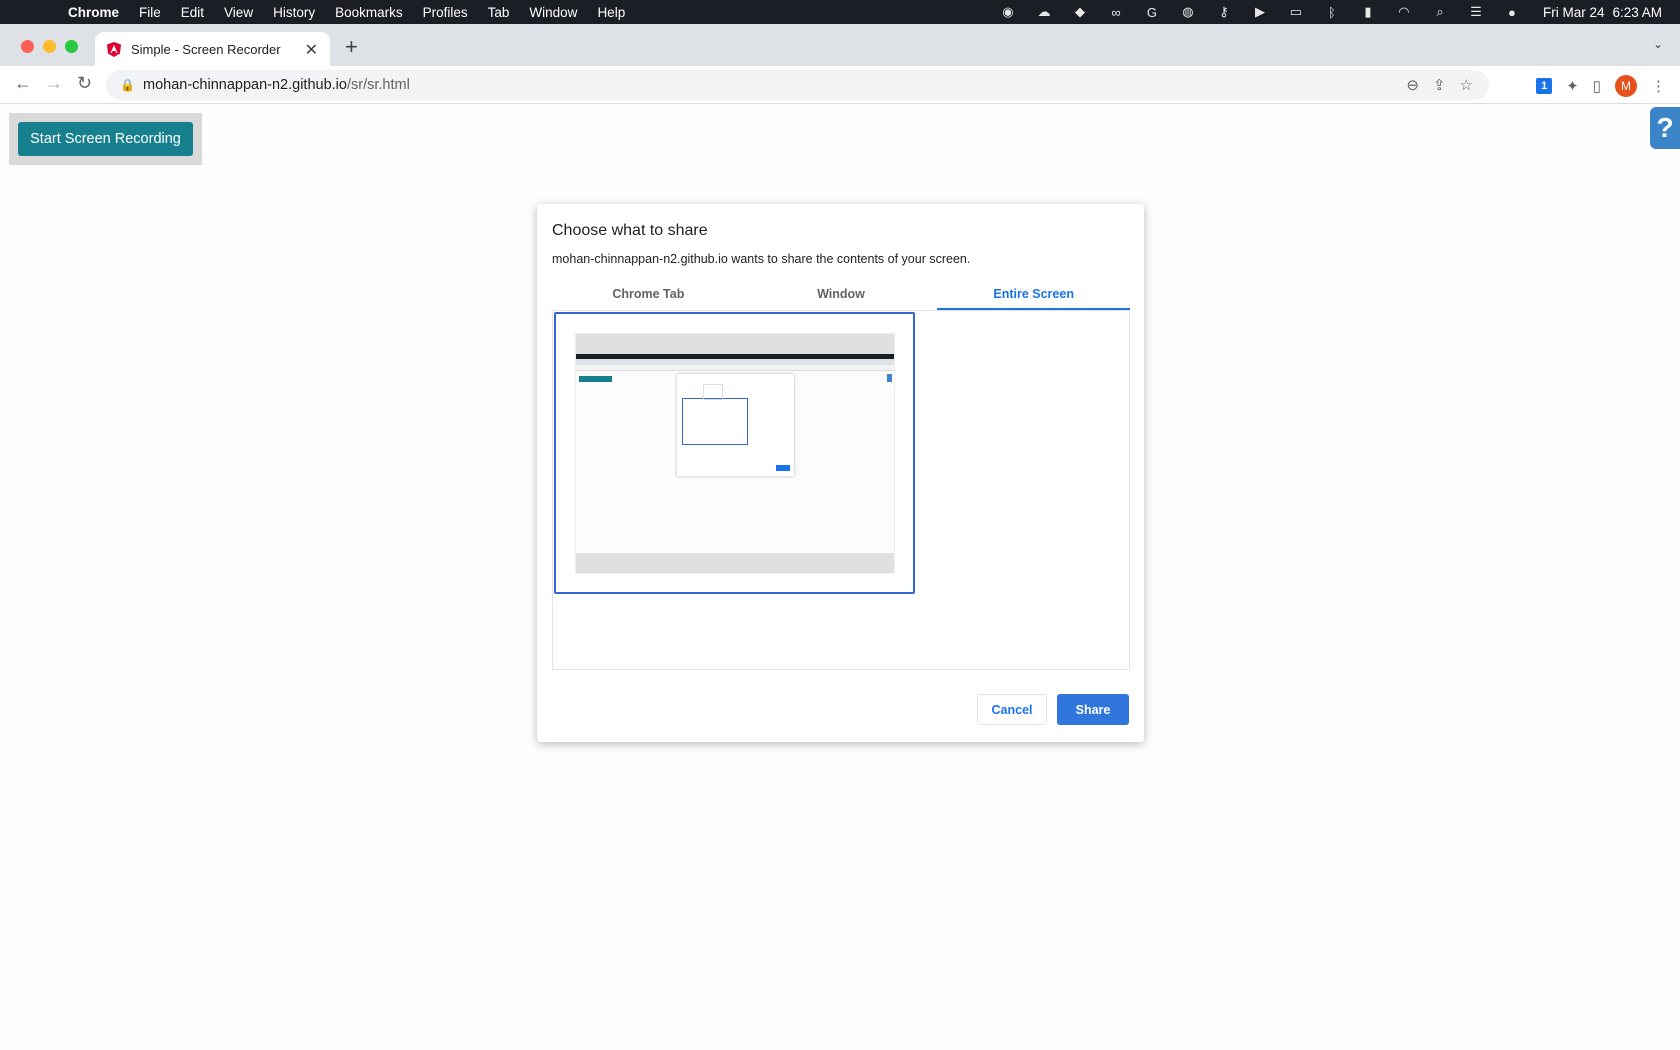 The height and width of the screenshot is (1050, 1680). I want to click on menu-bookmarks: Bookmarks, so click(369, 12).